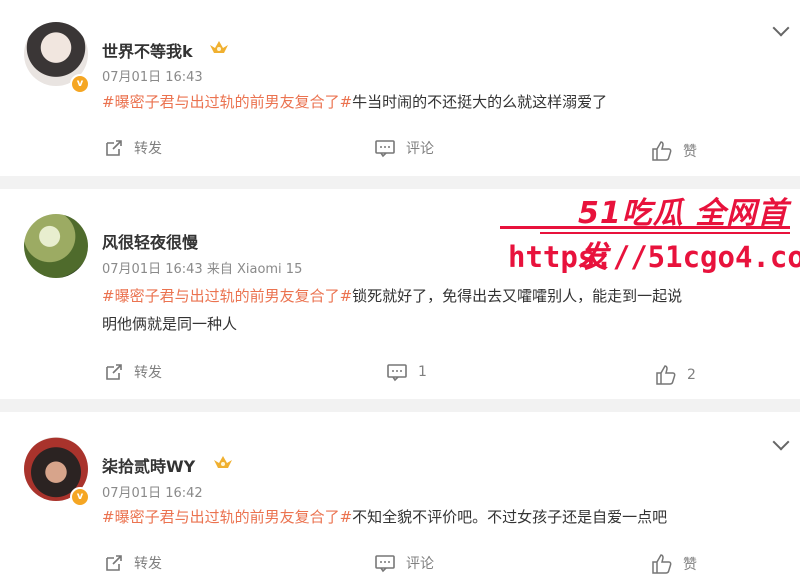 The height and width of the screenshot is (575, 800). I want to click on like-count: 2, so click(691, 375).